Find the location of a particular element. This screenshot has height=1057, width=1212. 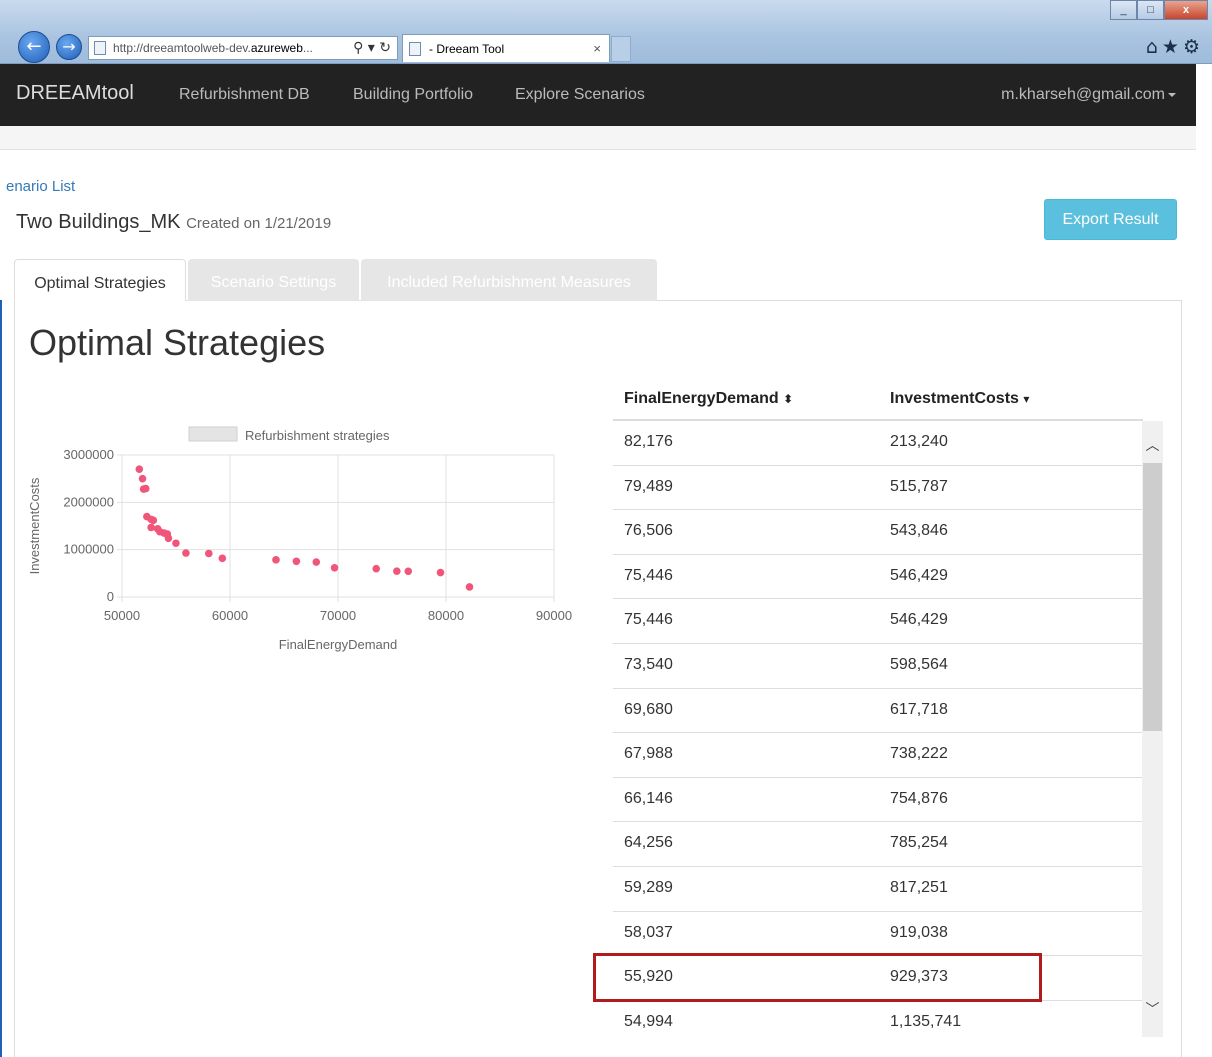

table-row: 59,289 817,251 is located at coordinates (878, 889).